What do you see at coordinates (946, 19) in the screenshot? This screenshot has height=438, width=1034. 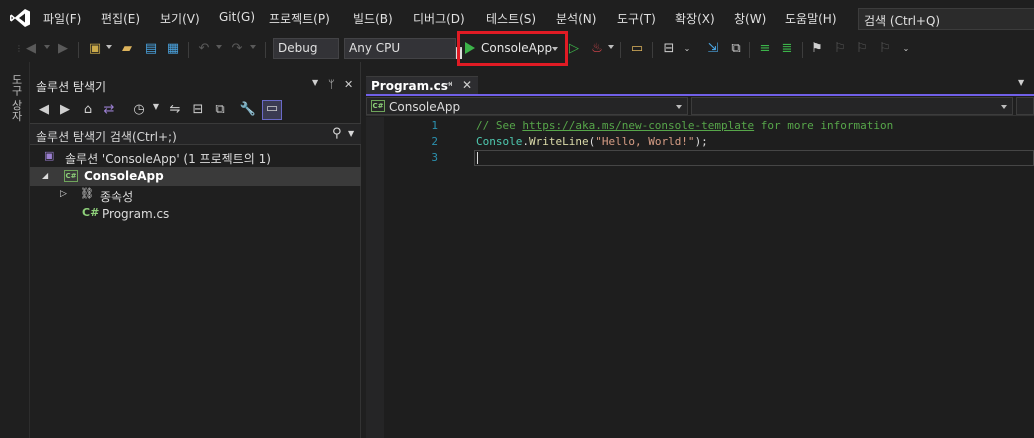 I see `search-box: 검색 (Ctrl+Q)` at bounding box center [946, 19].